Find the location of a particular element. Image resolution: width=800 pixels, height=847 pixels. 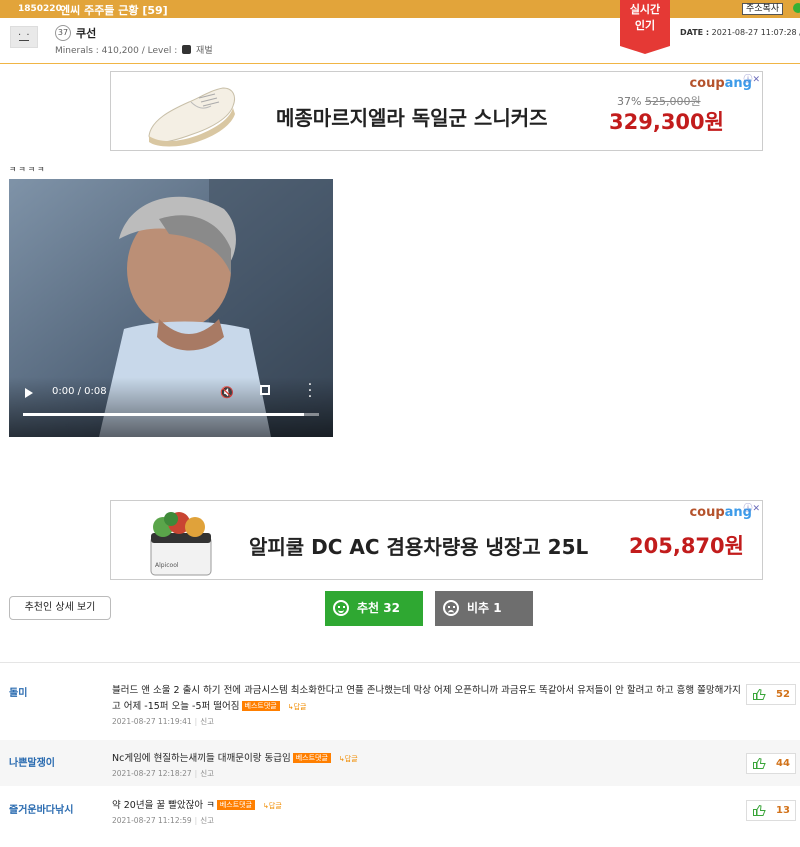

ad-price: 205,870원 is located at coordinates (686, 546).